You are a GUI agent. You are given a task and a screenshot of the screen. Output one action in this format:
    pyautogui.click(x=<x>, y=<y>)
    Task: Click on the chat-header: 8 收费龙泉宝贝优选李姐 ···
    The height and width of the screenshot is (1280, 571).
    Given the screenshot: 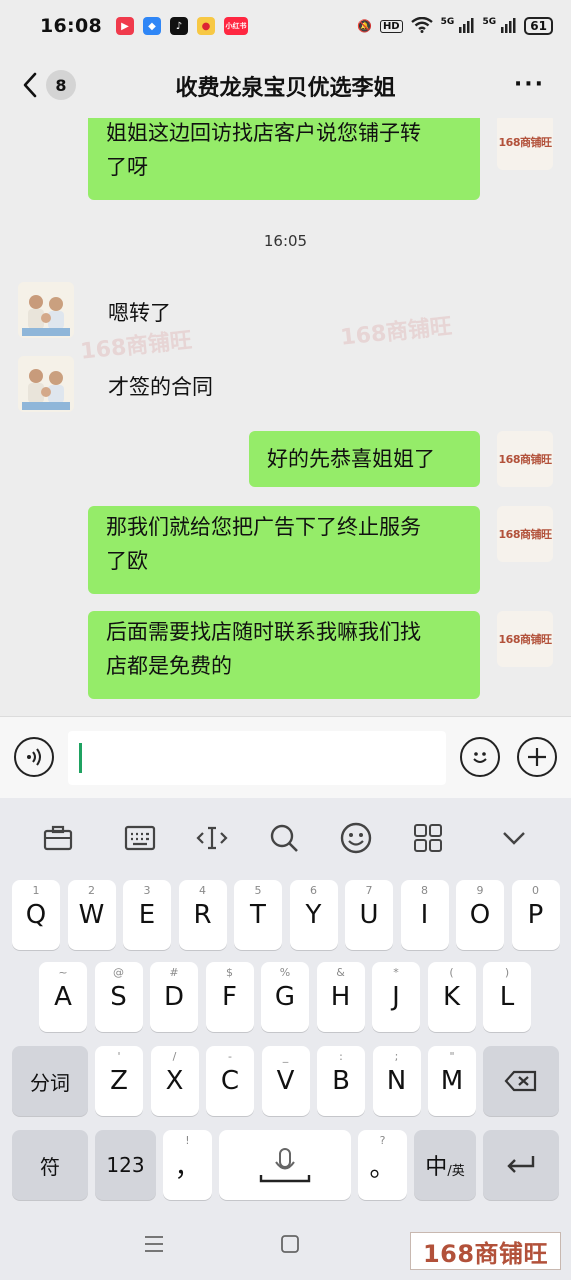 What is the action you would take?
    pyautogui.click(x=285, y=85)
    